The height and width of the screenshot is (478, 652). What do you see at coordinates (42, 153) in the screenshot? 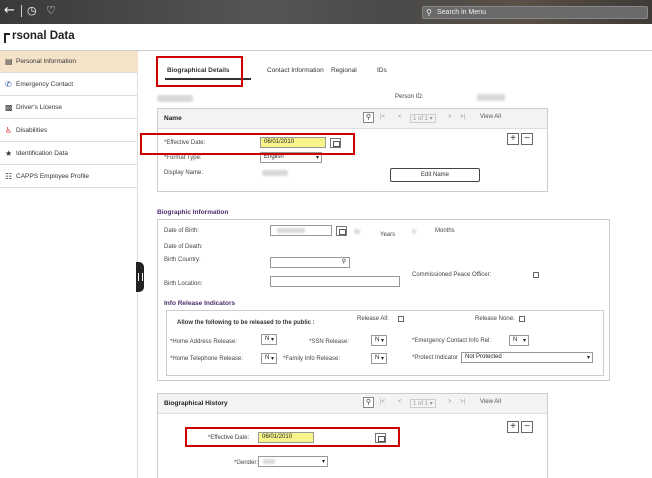
I see `sidebar-item-label: Identification Data` at bounding box center [42, 153].